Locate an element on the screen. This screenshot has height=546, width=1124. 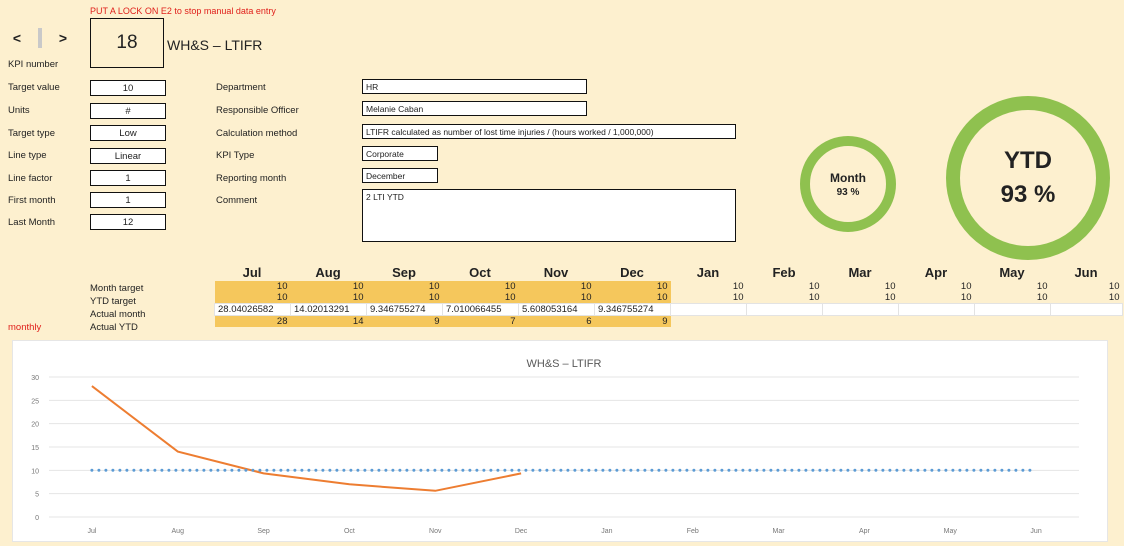
month-header: Apr is located at coordinates (936, 272).